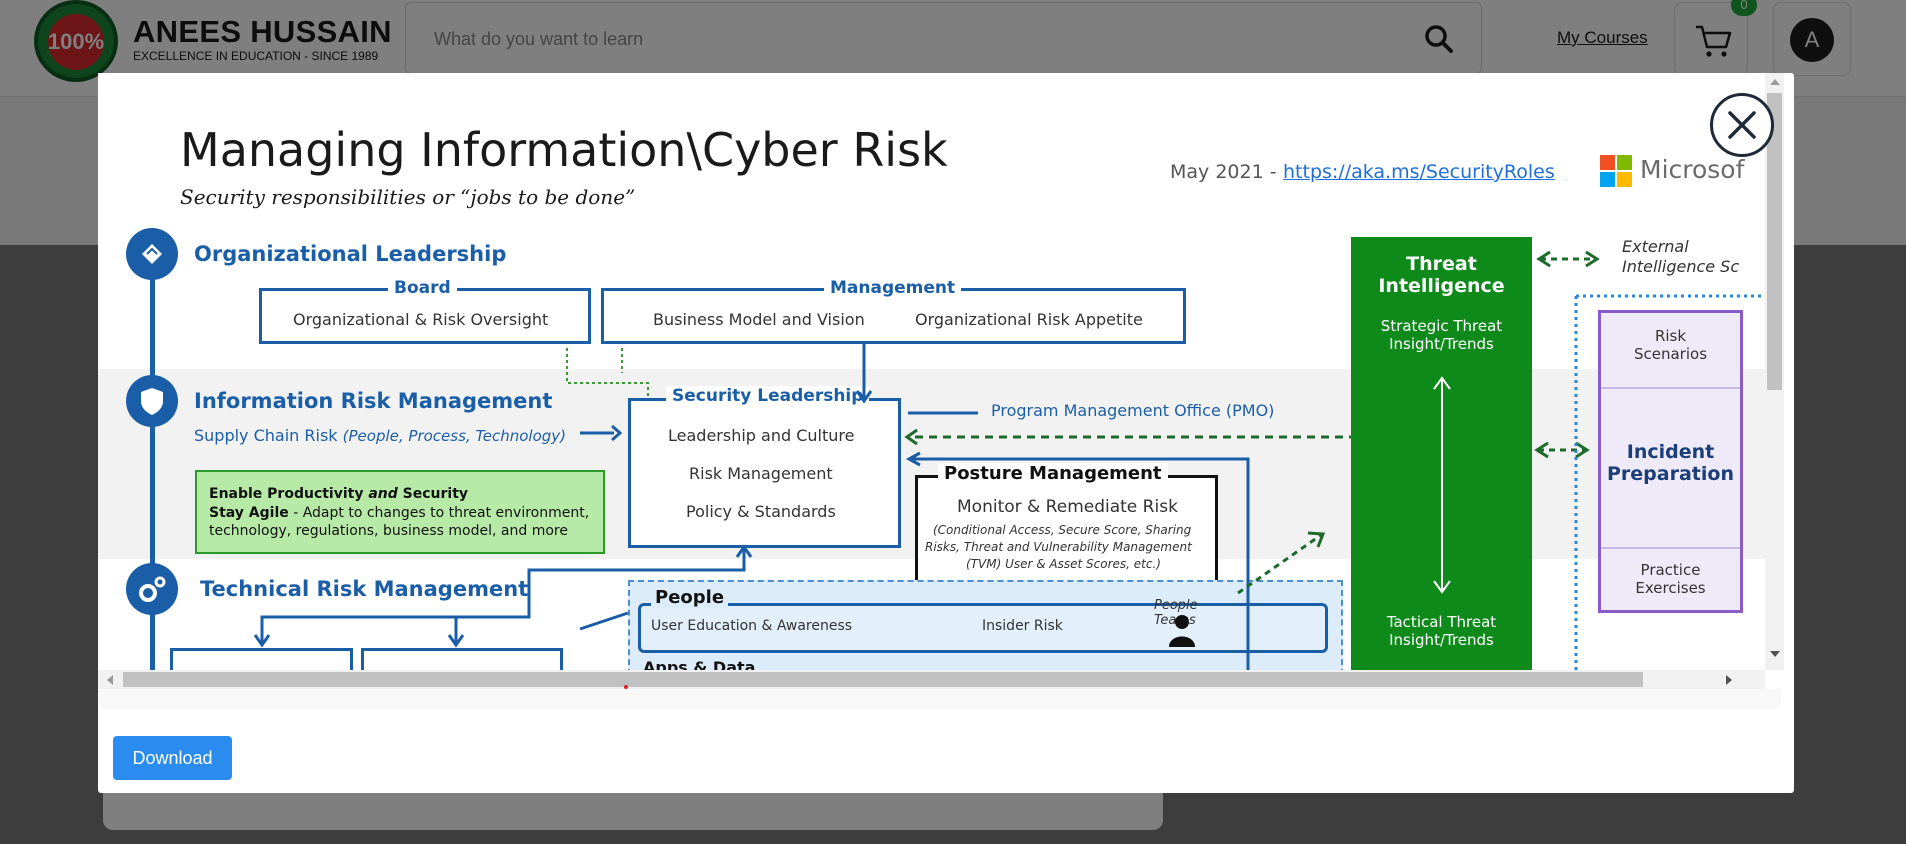 This screenshot has width=1906, height=844. Describe the element at coordinates (1670, 345) in the screenshot. I see `risk-scenarios-text: Risk Scenarios` at that location.